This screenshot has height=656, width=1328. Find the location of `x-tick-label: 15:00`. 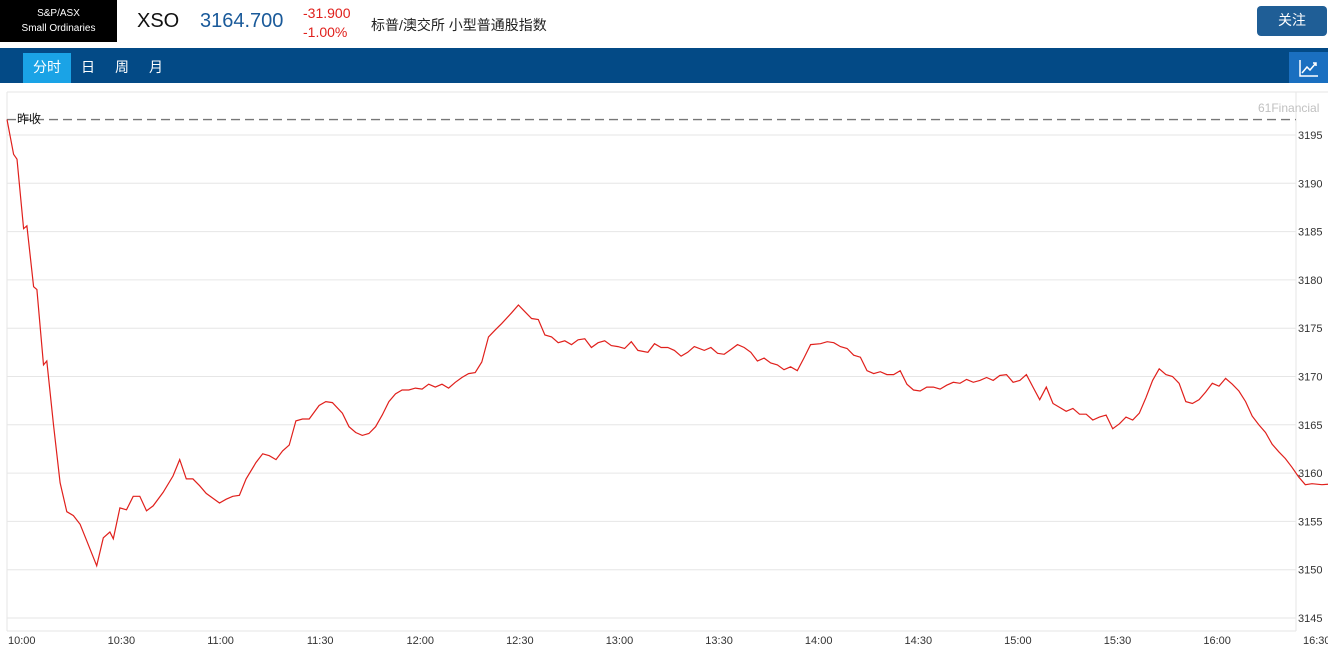

x-tick-label: 15:00 is located at coordinates (1018, 641).